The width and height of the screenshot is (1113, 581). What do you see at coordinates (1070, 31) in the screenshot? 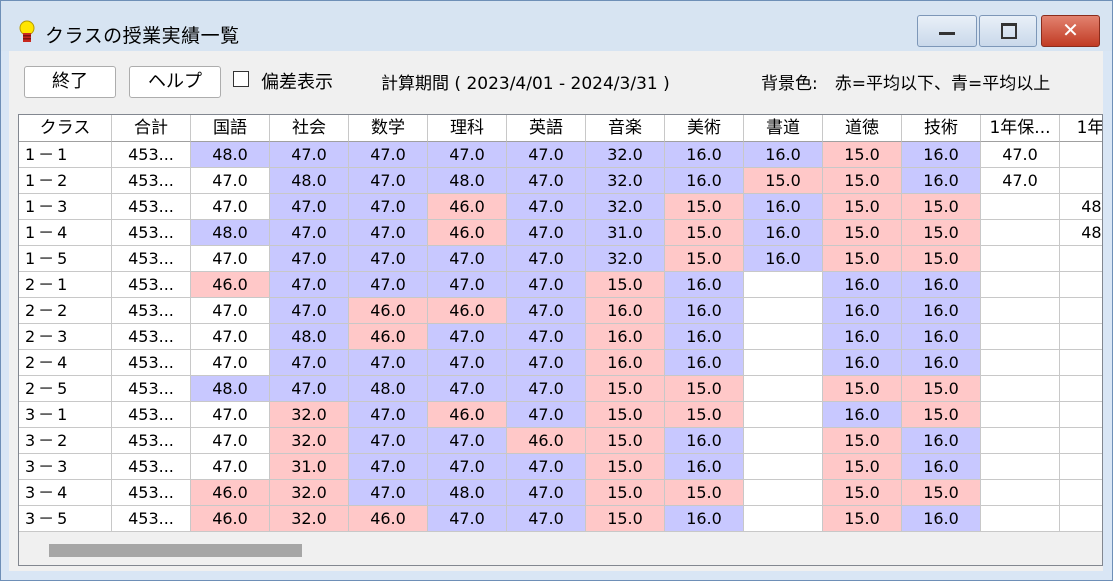
I see `close-button: ✕` at bounding box center [1070, 31].